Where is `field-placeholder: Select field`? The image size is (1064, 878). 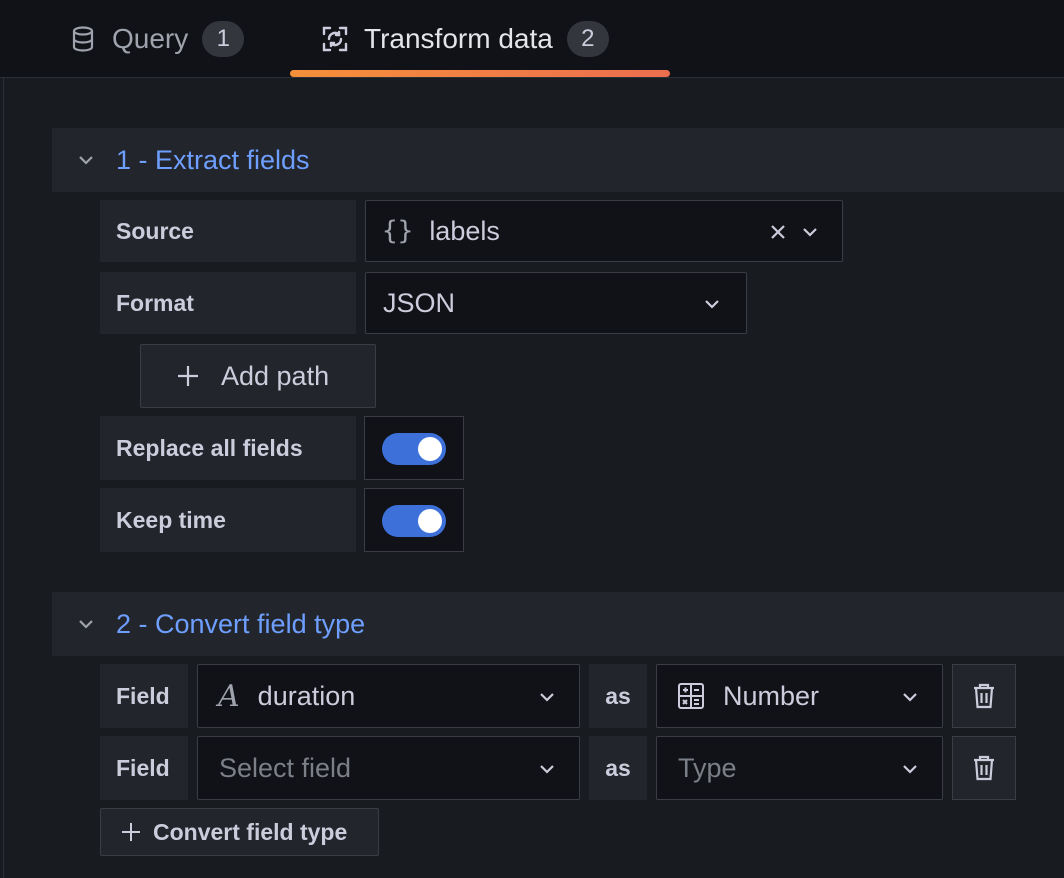
field-placeholder: Select field is located at coordinates (285, 767).